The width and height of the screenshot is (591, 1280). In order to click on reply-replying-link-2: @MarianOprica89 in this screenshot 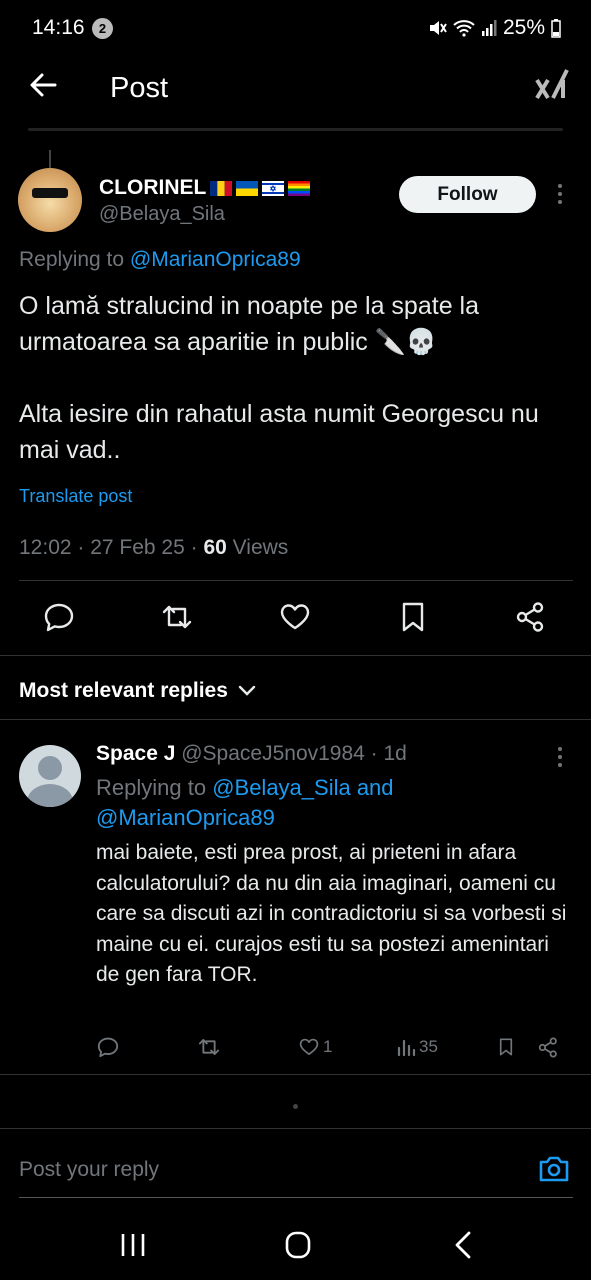, I will do `click(185, 817)`.